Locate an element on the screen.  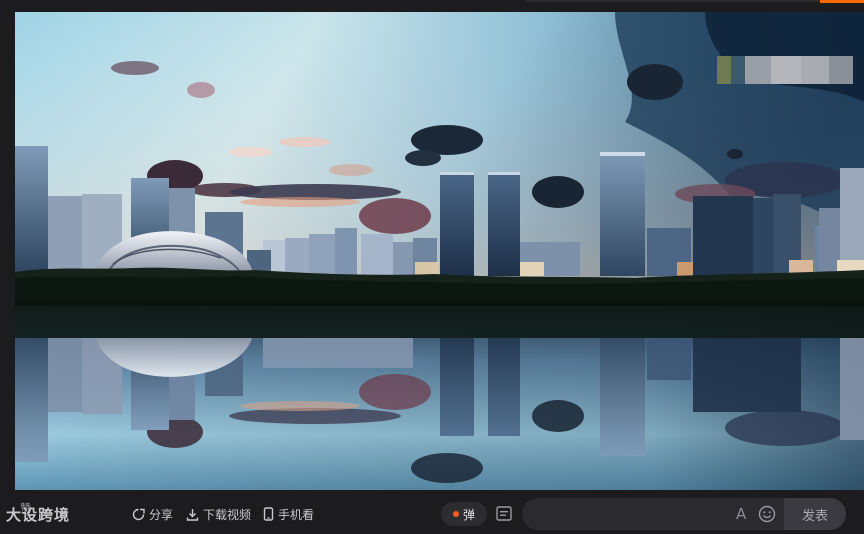
font-style-icon: A is located at coordinates (741, 514).